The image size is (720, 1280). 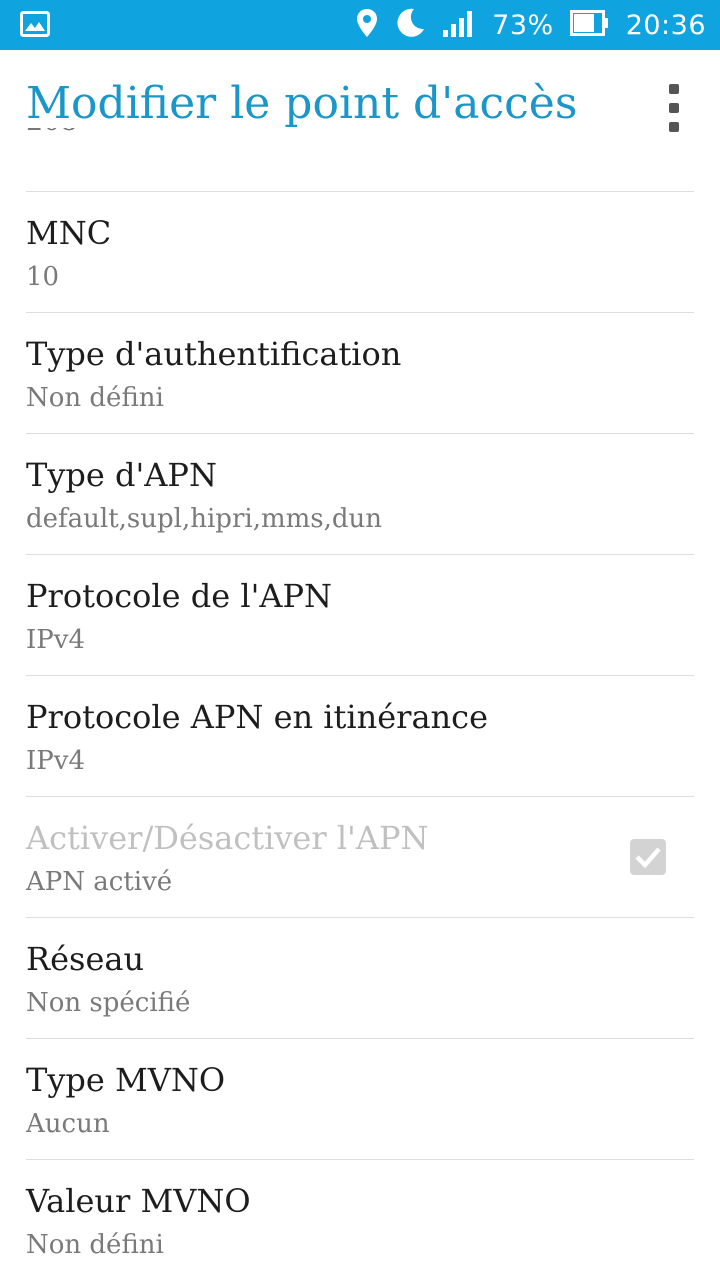 What do you see at coordinates (360, 1220) in the screenshot?
I see `list-item-mvno-value: Valeur MVNO Non défini` at bounding box center [360, 1220].